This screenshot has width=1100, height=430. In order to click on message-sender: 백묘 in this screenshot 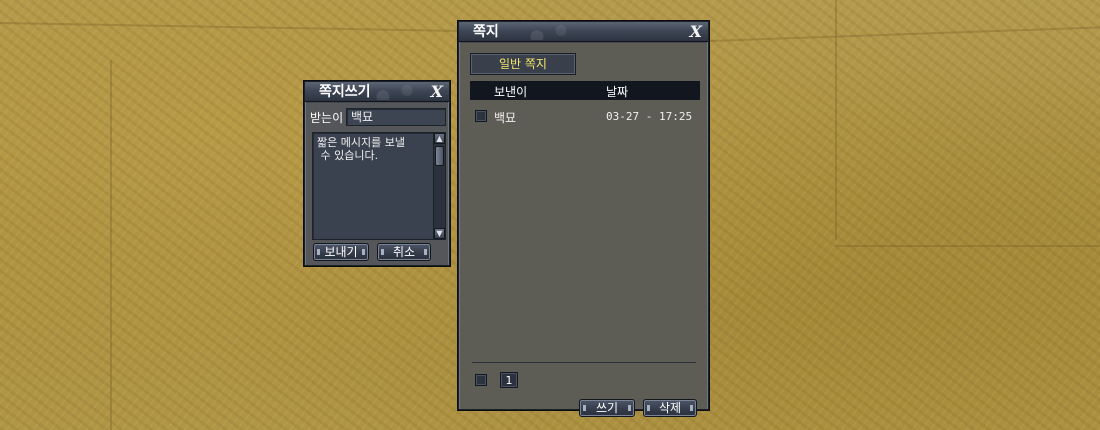, I will do `click(505, 118)`.